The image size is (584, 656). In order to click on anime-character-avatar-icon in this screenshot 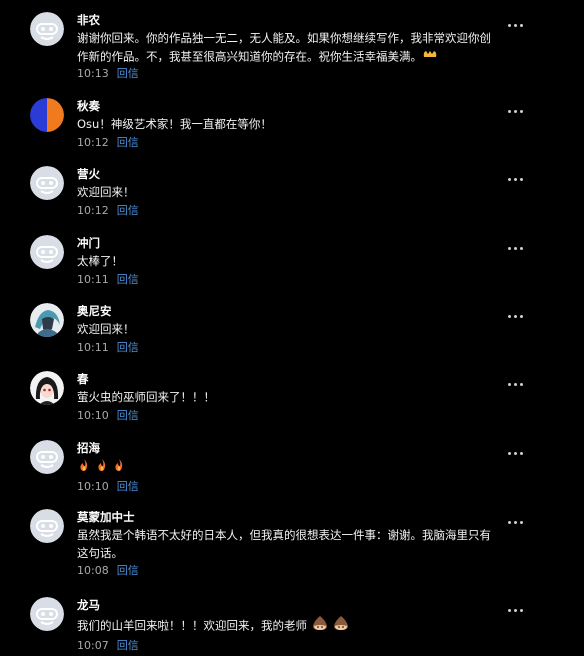, I will do `click(47, 320)`.